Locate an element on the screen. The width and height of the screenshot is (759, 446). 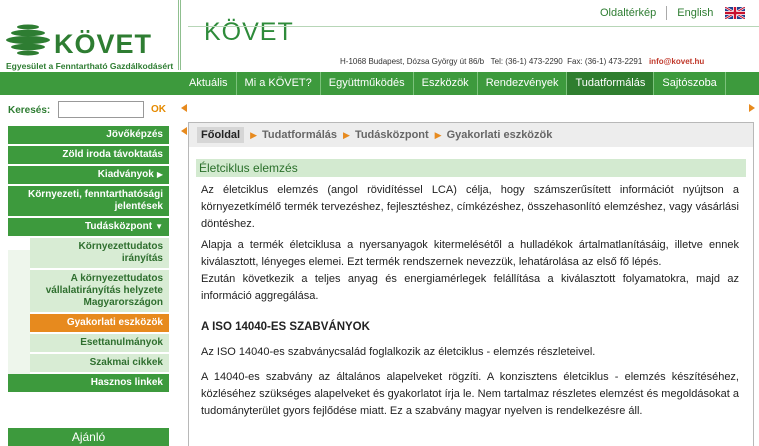
nav-item-eszkozok: Eszközök is located at coordinates (446, 83).